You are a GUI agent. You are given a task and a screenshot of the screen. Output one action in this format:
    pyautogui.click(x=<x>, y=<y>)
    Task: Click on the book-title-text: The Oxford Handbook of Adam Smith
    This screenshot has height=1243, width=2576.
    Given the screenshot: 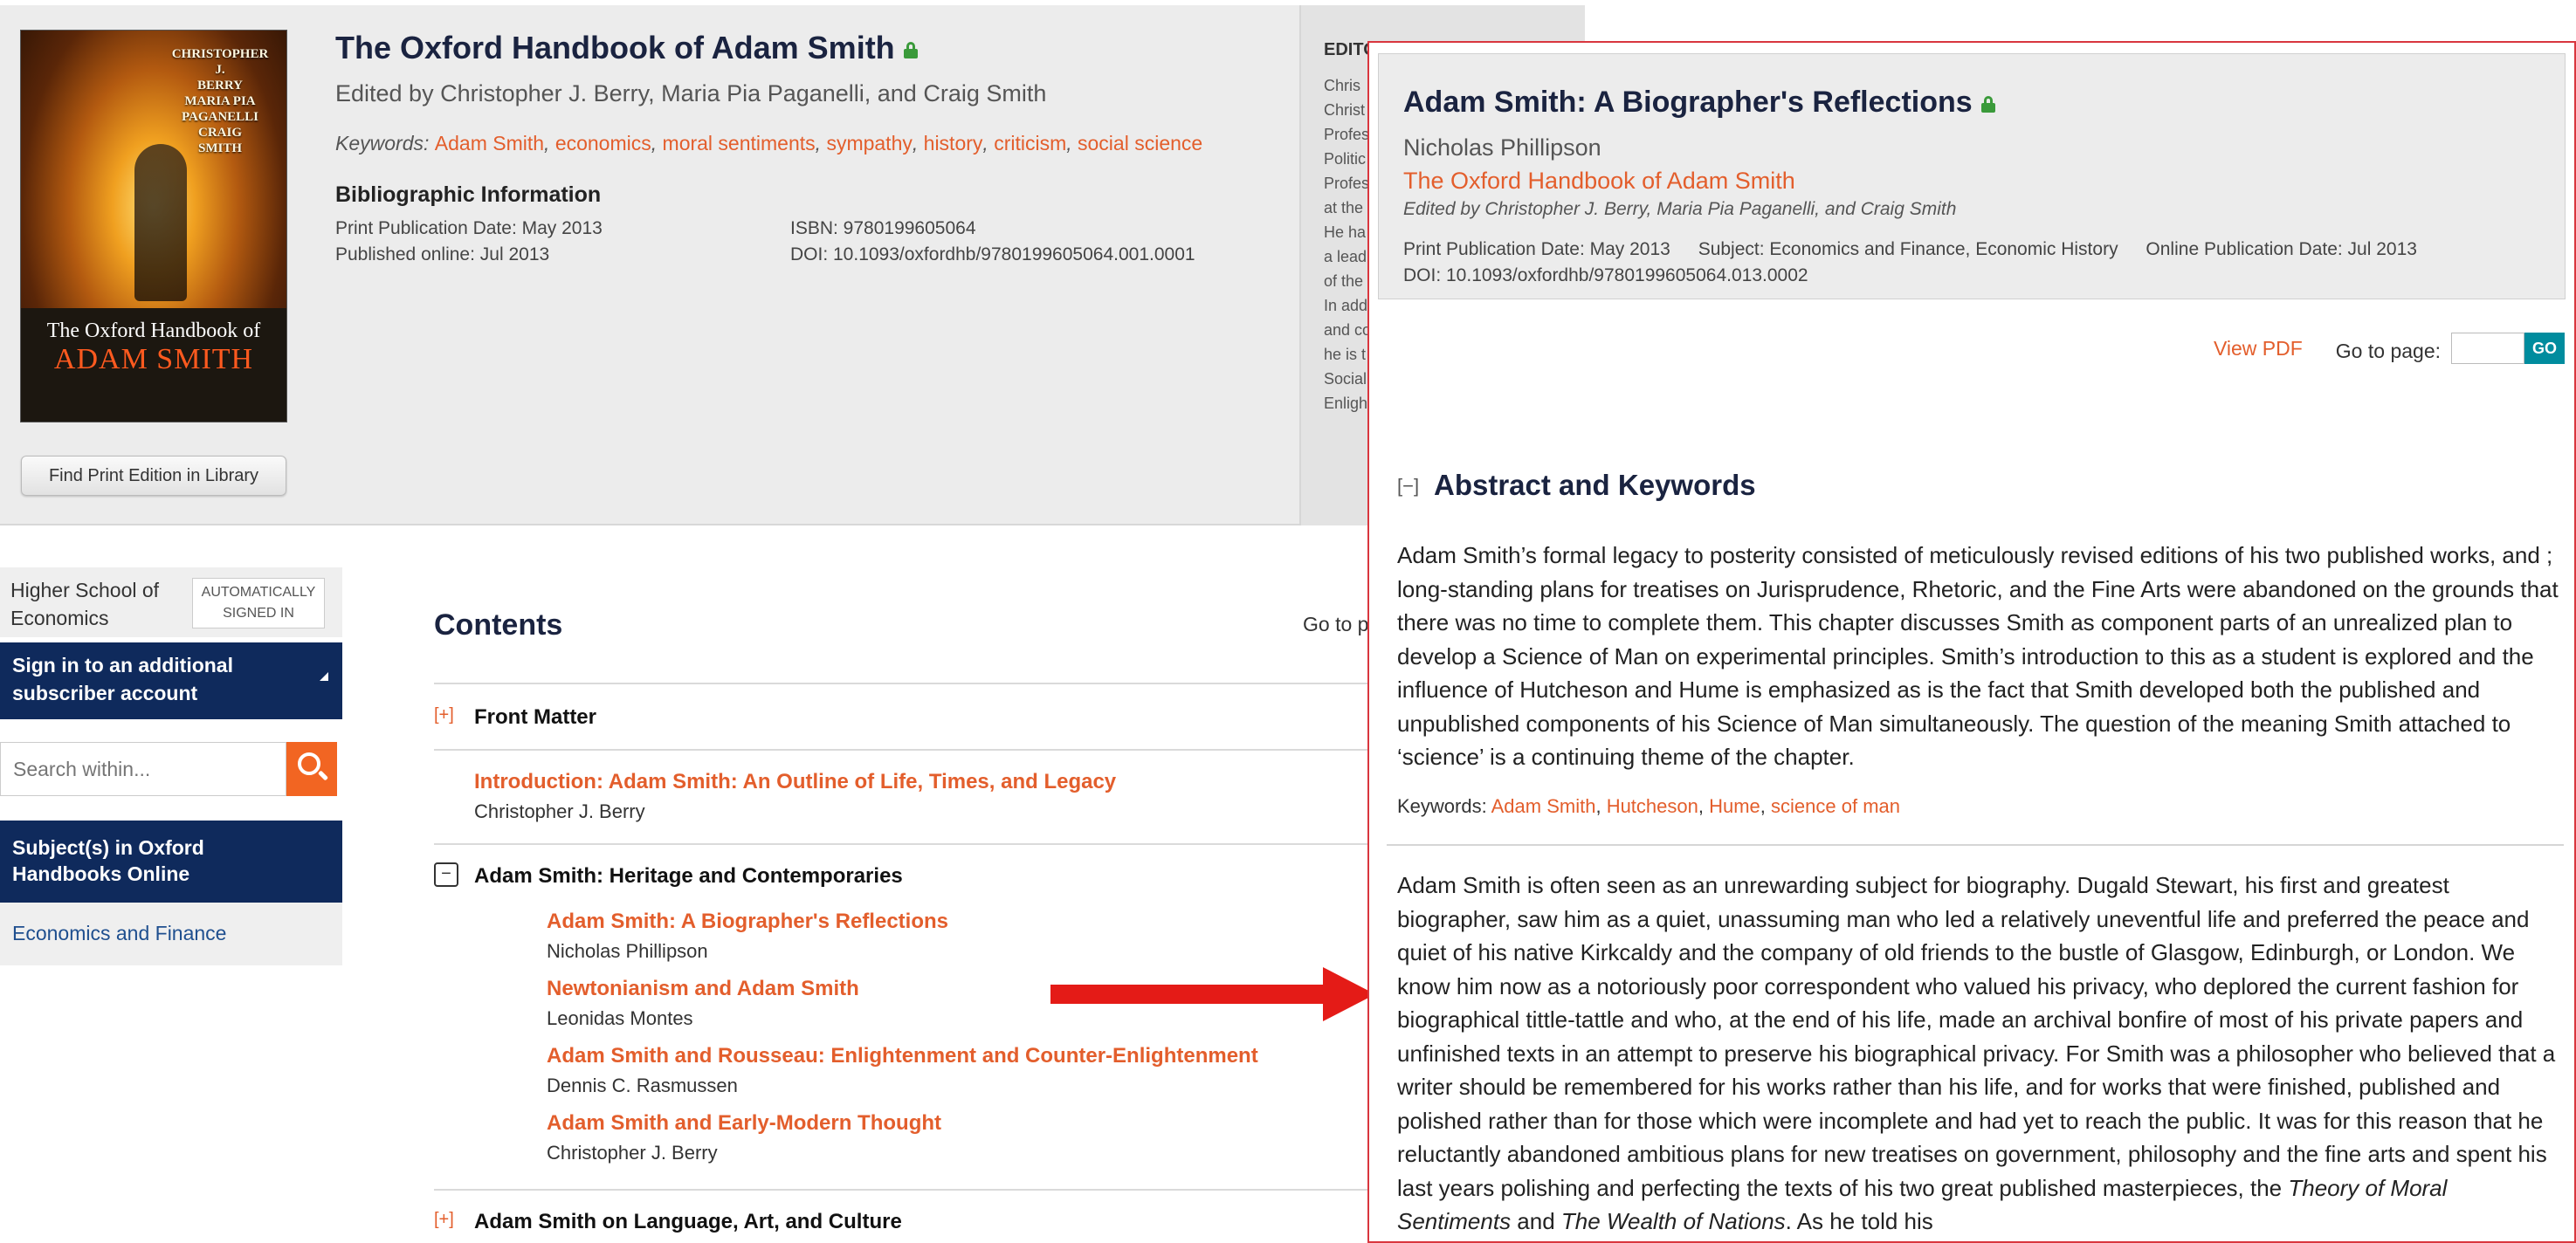 What is the action you would take?
    pyautogui.click(x=615, y=47)
    